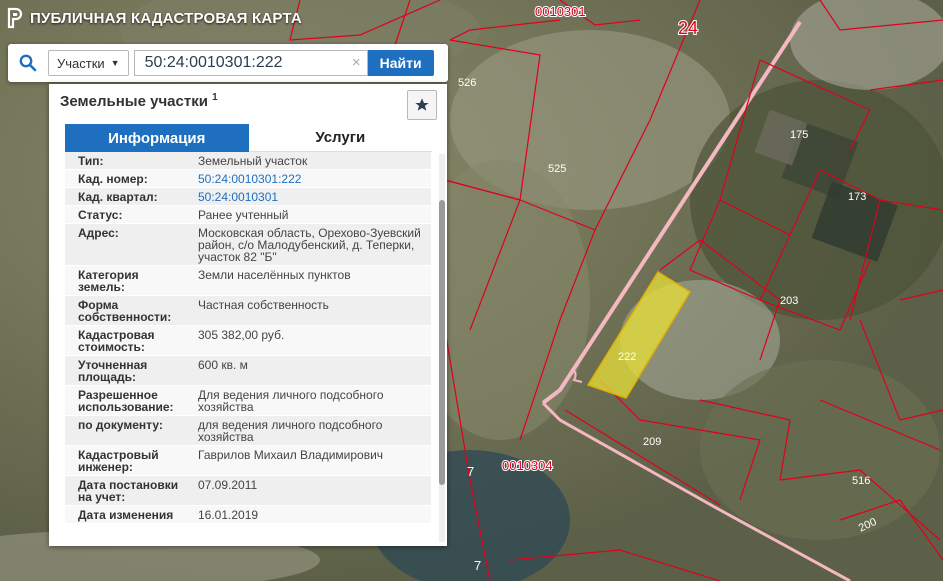  Describe the element at coordinates (91, 161) in the screenshot. I see `row-key: Тип:` at that location.